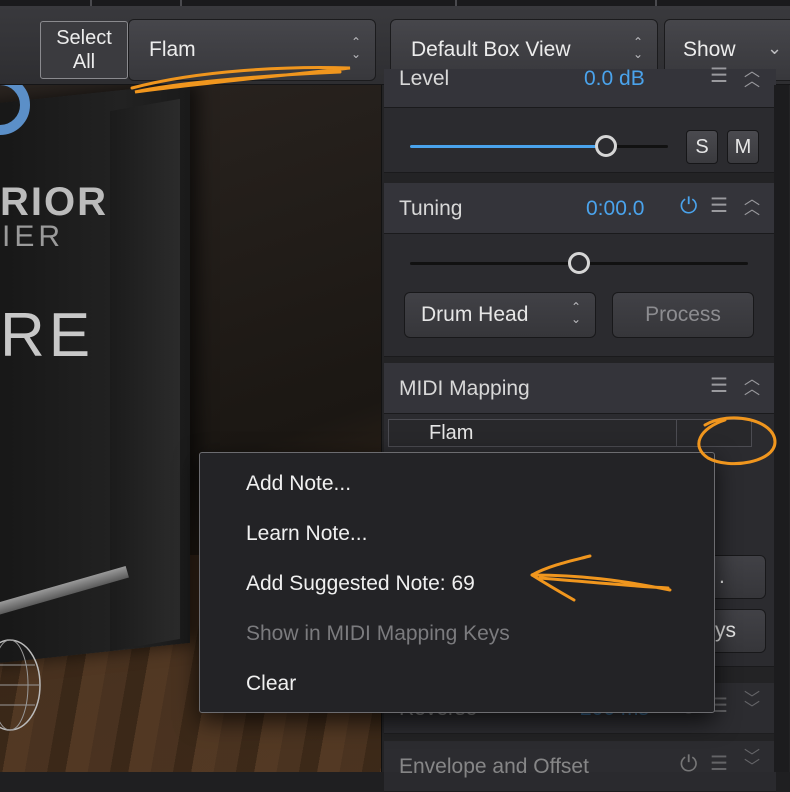 This screenshot has height=792, width=790. Describe the element at coordinates (431, 208) in the screenshot. I see `tuning-label: Tuning` at that location.